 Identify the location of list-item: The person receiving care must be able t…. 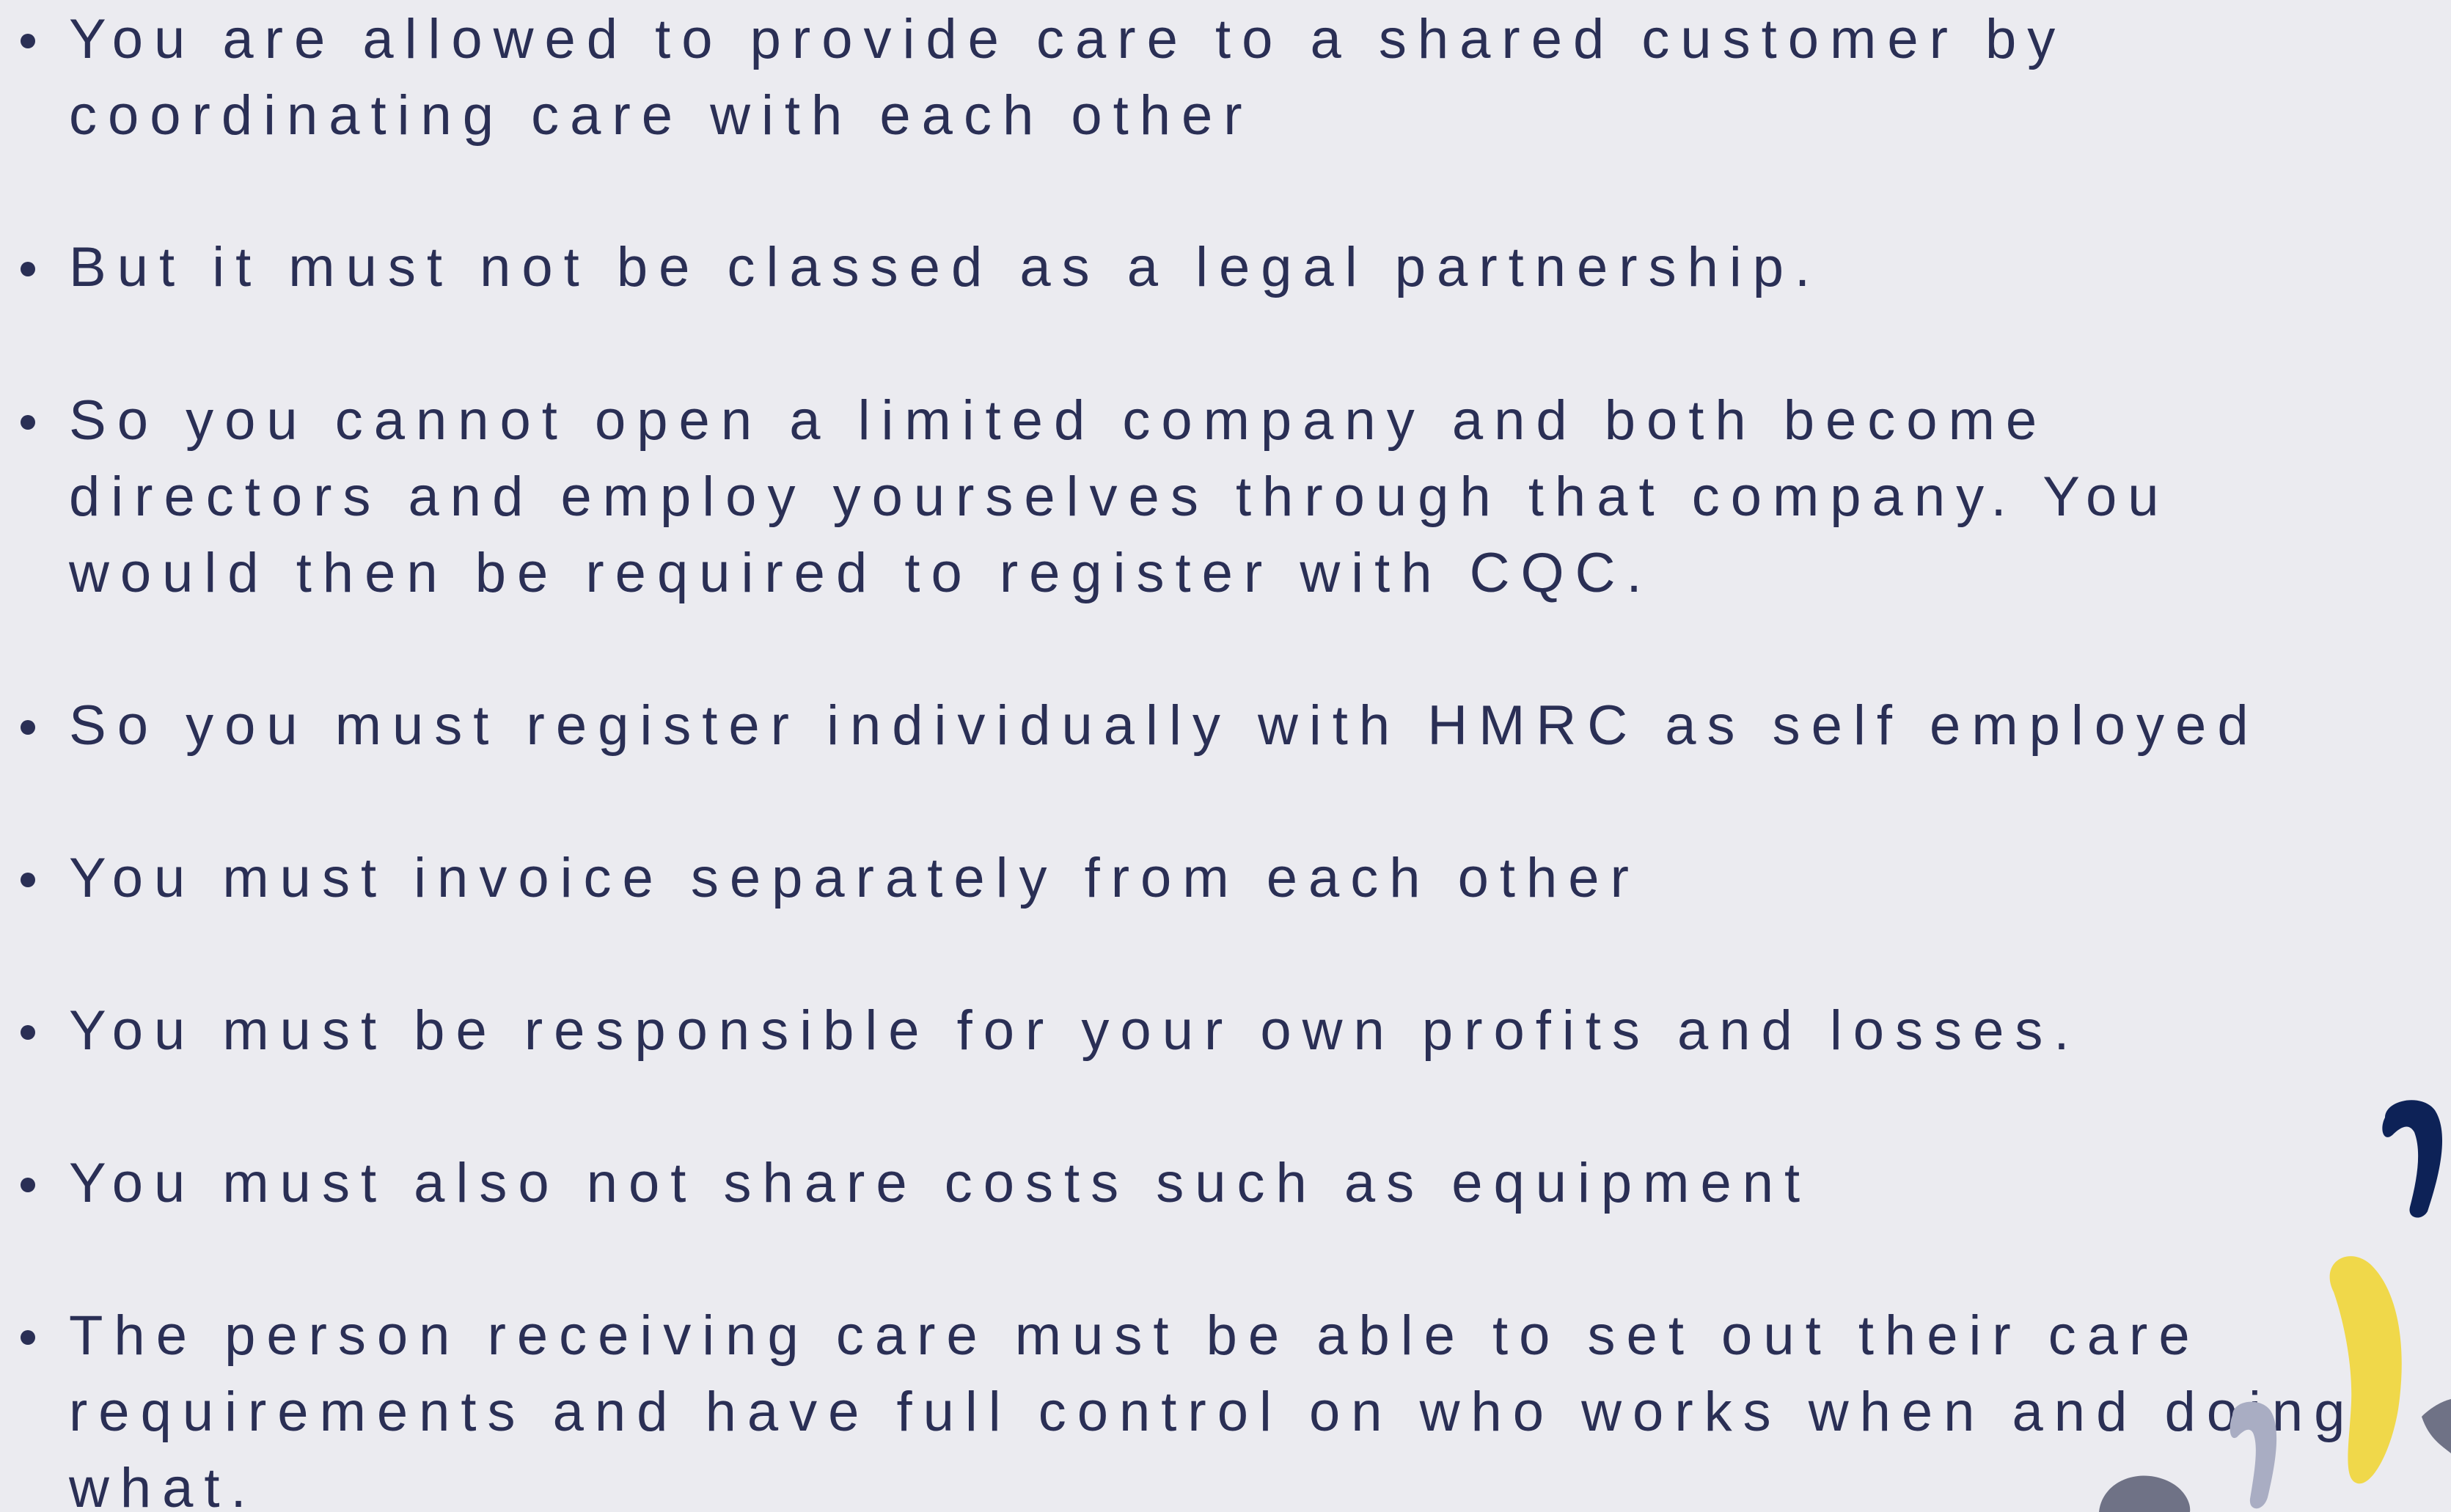
(1188, 1405).